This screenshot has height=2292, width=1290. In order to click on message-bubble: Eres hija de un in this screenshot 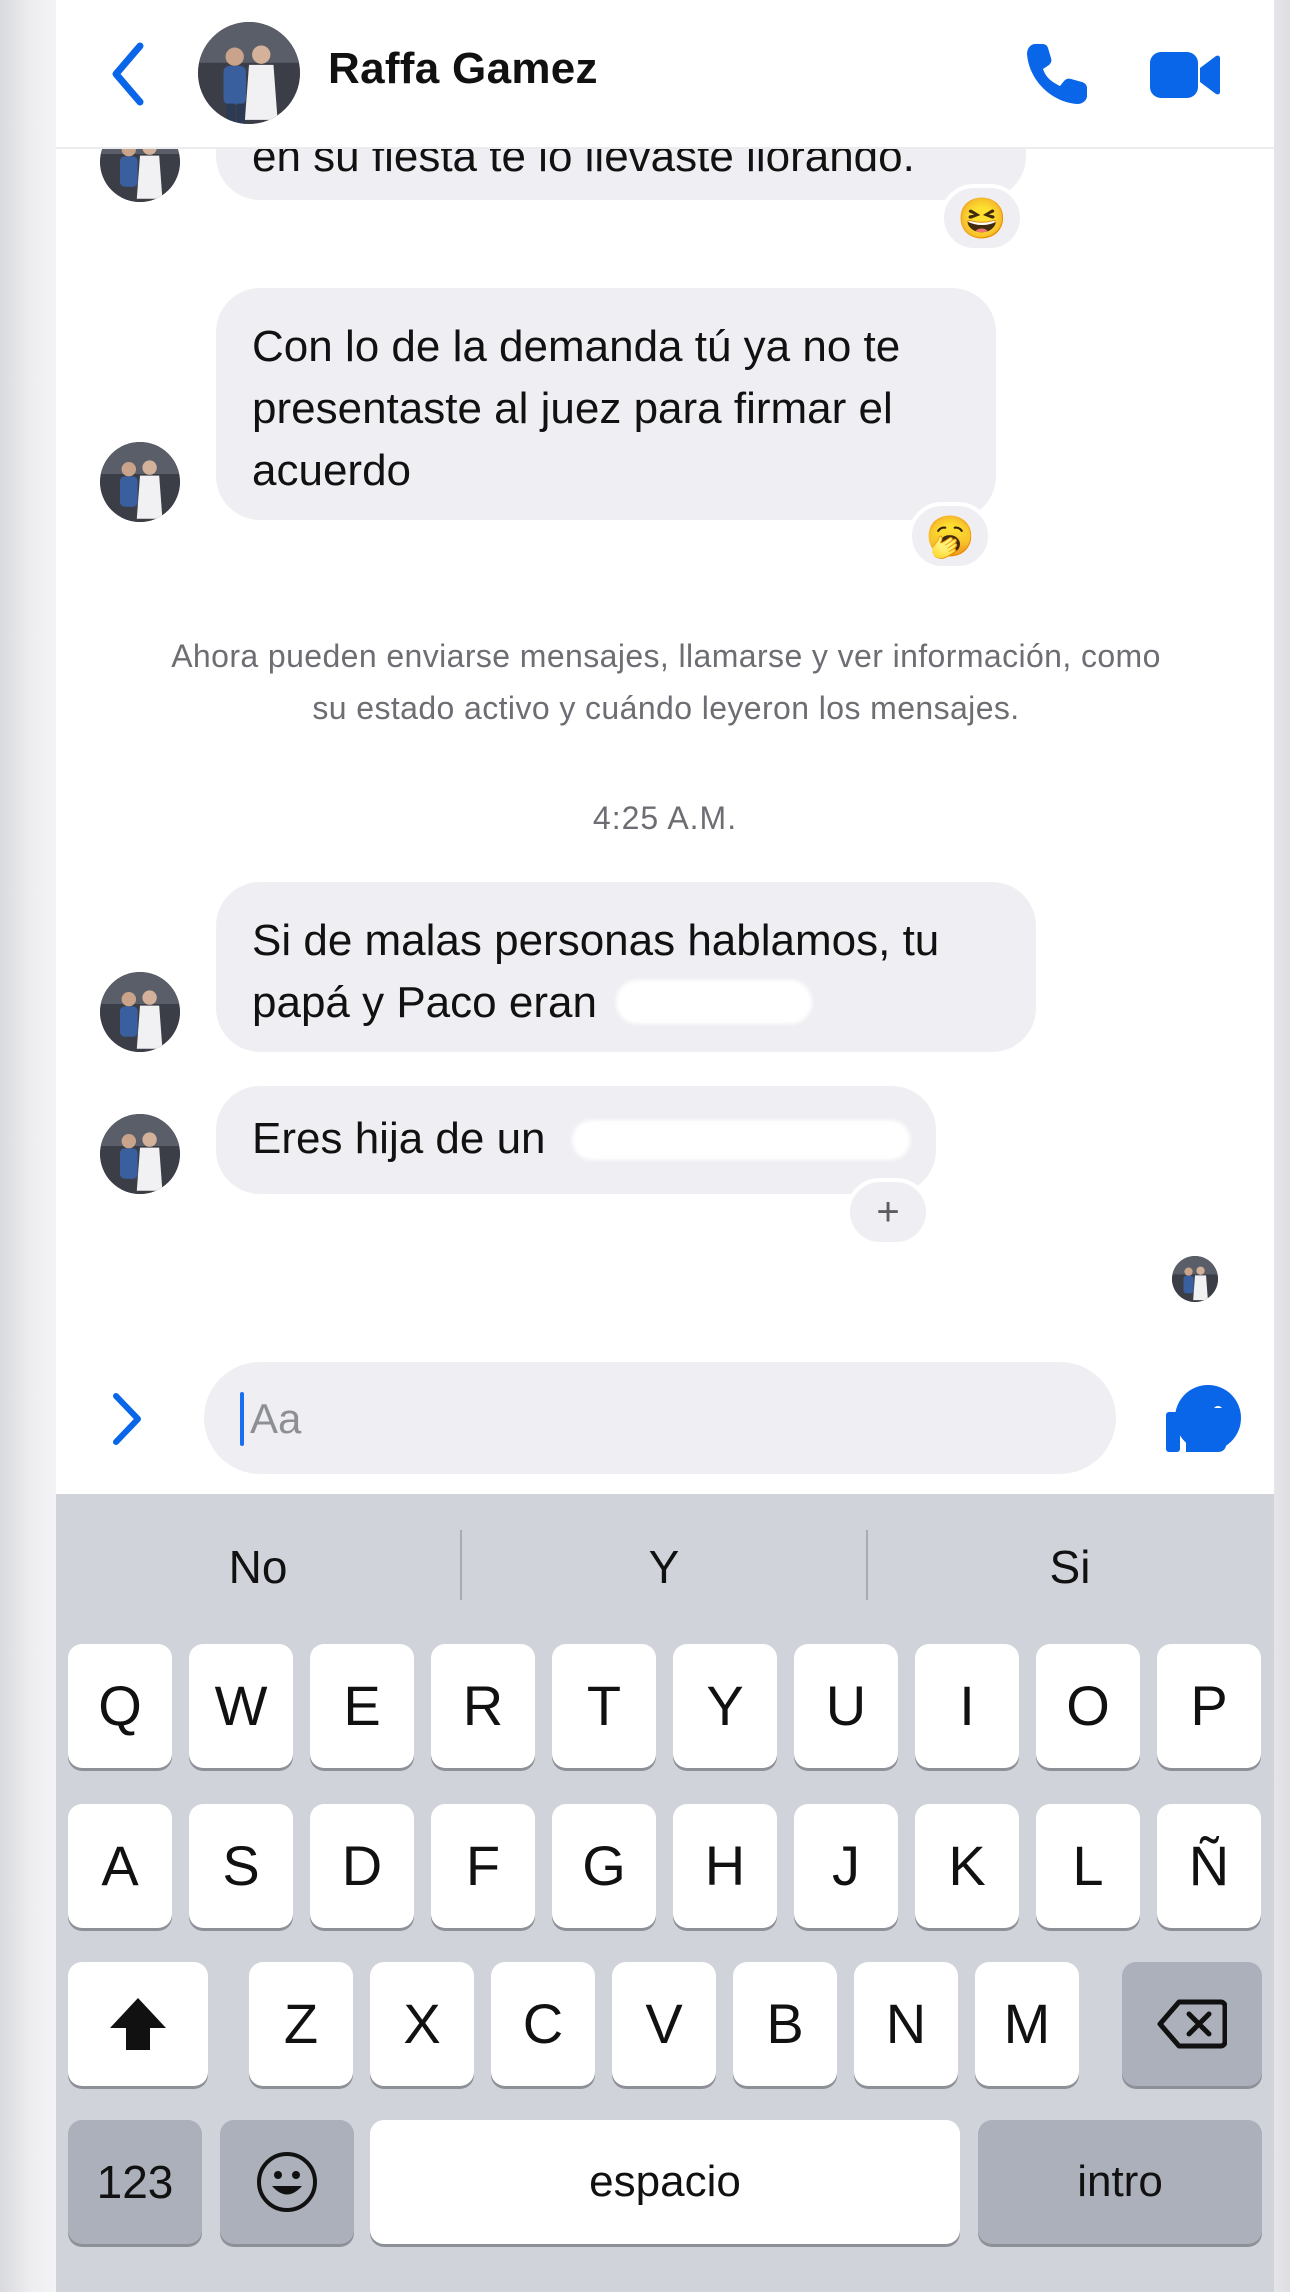, I will do `click(576, 1140)`.